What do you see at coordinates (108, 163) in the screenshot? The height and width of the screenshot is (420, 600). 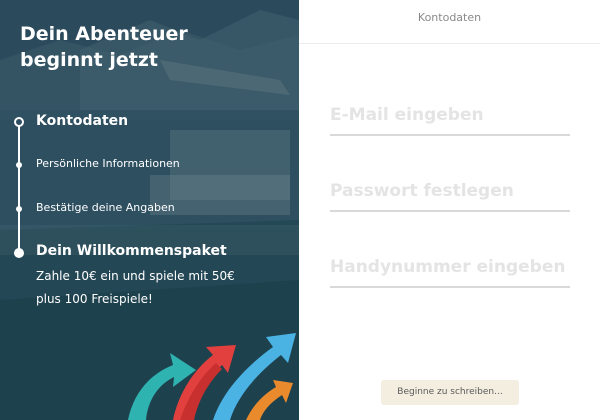 I see `step-label: Persönliche Informationen` at bounding box center [108, 163].